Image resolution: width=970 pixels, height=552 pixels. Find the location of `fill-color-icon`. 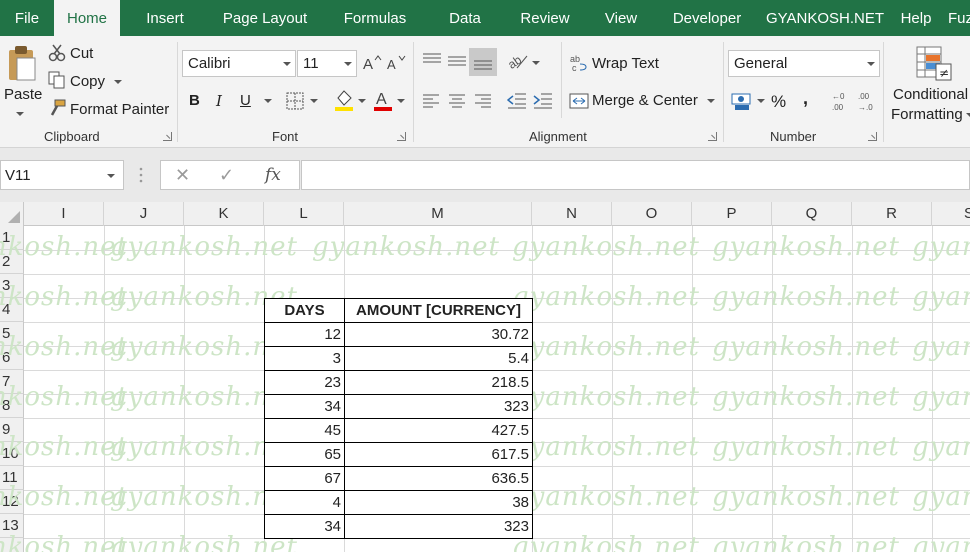

fill-color-icon is located at coordinates (344, 100).